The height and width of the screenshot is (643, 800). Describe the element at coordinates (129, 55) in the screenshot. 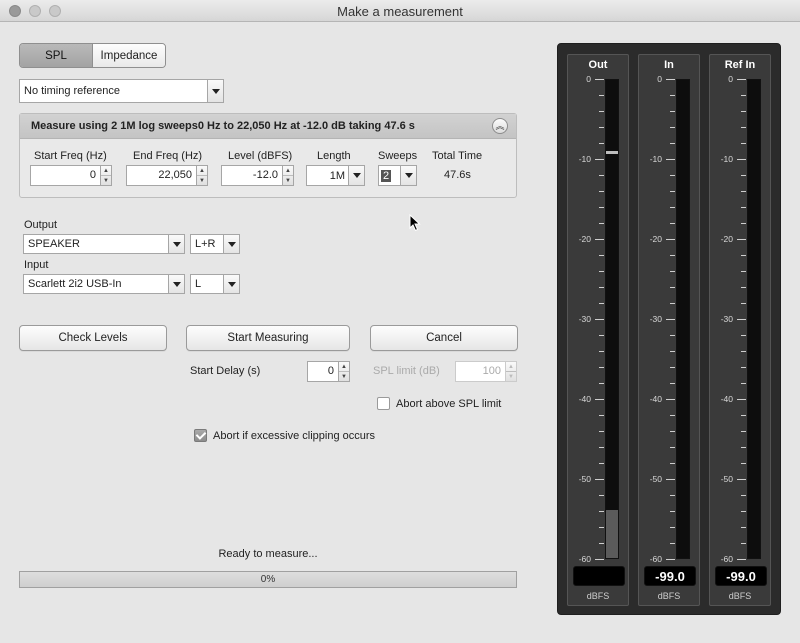

I see `impedance-tab: Impedance` at that location.